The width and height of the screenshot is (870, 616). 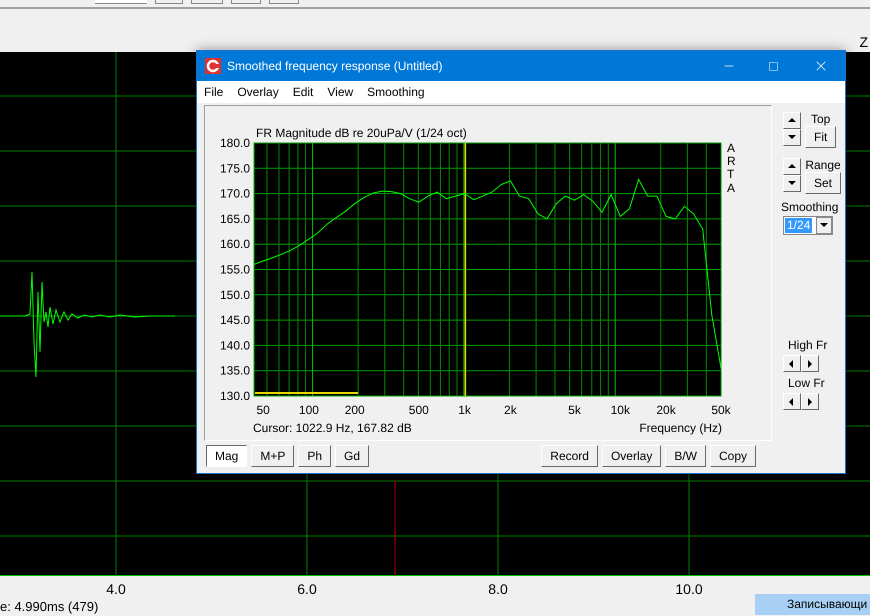 What do you see at coordinates (820, 119) in the screenshot?
I see `top-label: Top` at bounding box center [820, 119].